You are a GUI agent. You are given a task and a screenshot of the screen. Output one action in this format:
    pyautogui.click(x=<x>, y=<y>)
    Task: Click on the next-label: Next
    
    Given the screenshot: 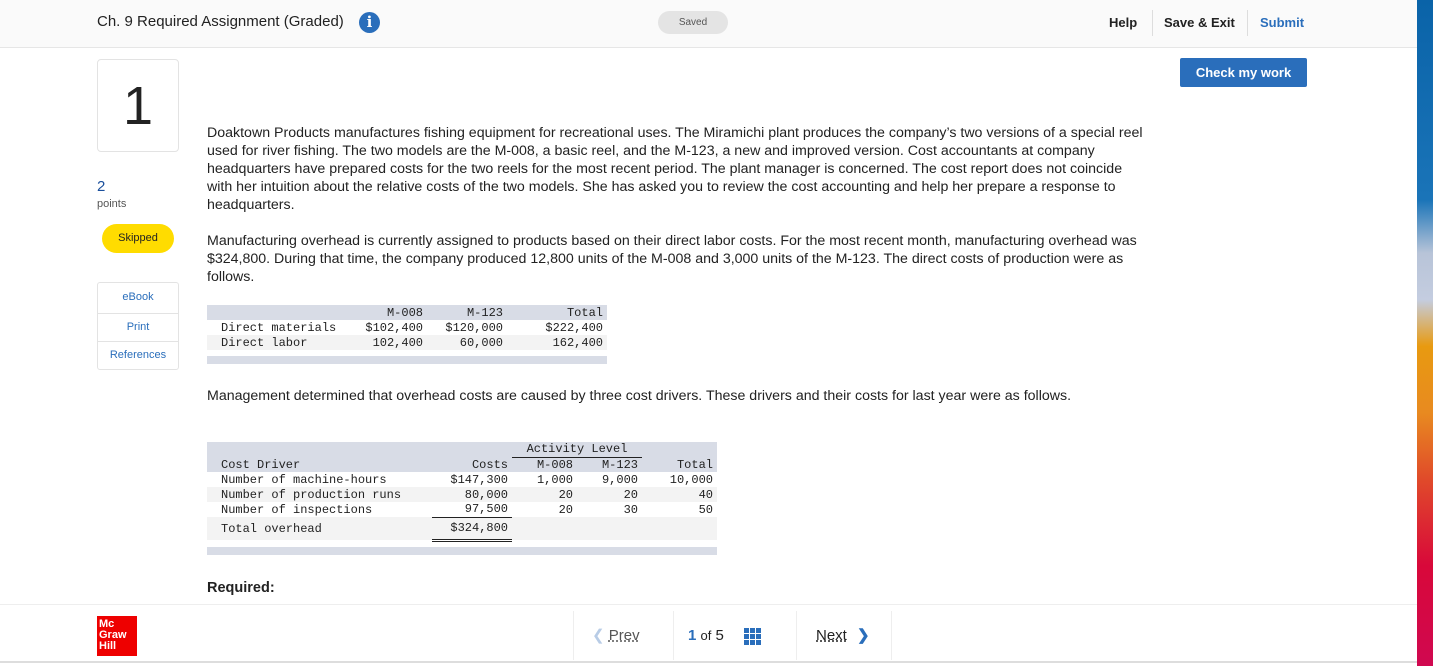 What is the action you would take?
    pyautogui.click(x=831, y=635)
    